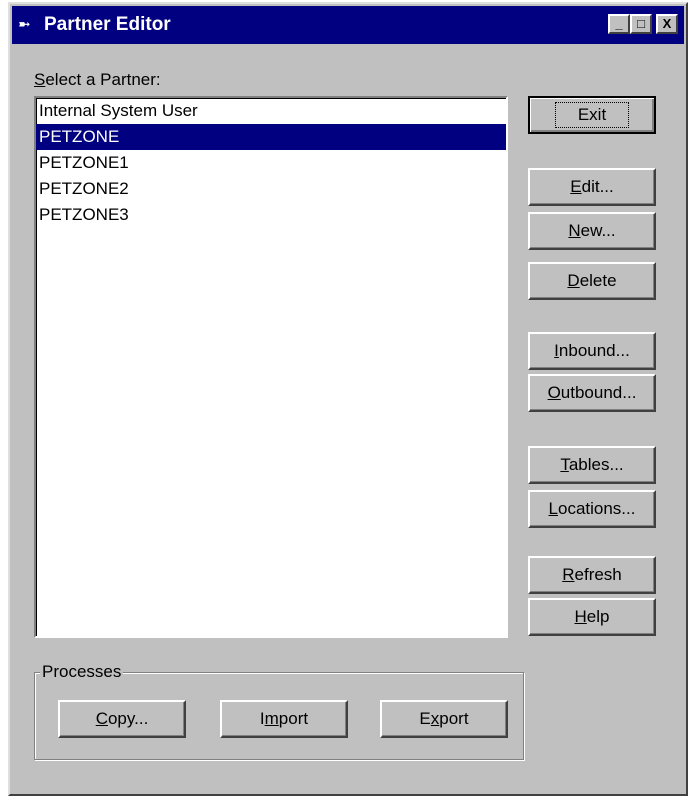 The width and height of the screenshot is (688, 796). What do you see at coordinates (592, 281) in the screenshot?
I see `delete-button: Delete` at bounding box center [592, 281].